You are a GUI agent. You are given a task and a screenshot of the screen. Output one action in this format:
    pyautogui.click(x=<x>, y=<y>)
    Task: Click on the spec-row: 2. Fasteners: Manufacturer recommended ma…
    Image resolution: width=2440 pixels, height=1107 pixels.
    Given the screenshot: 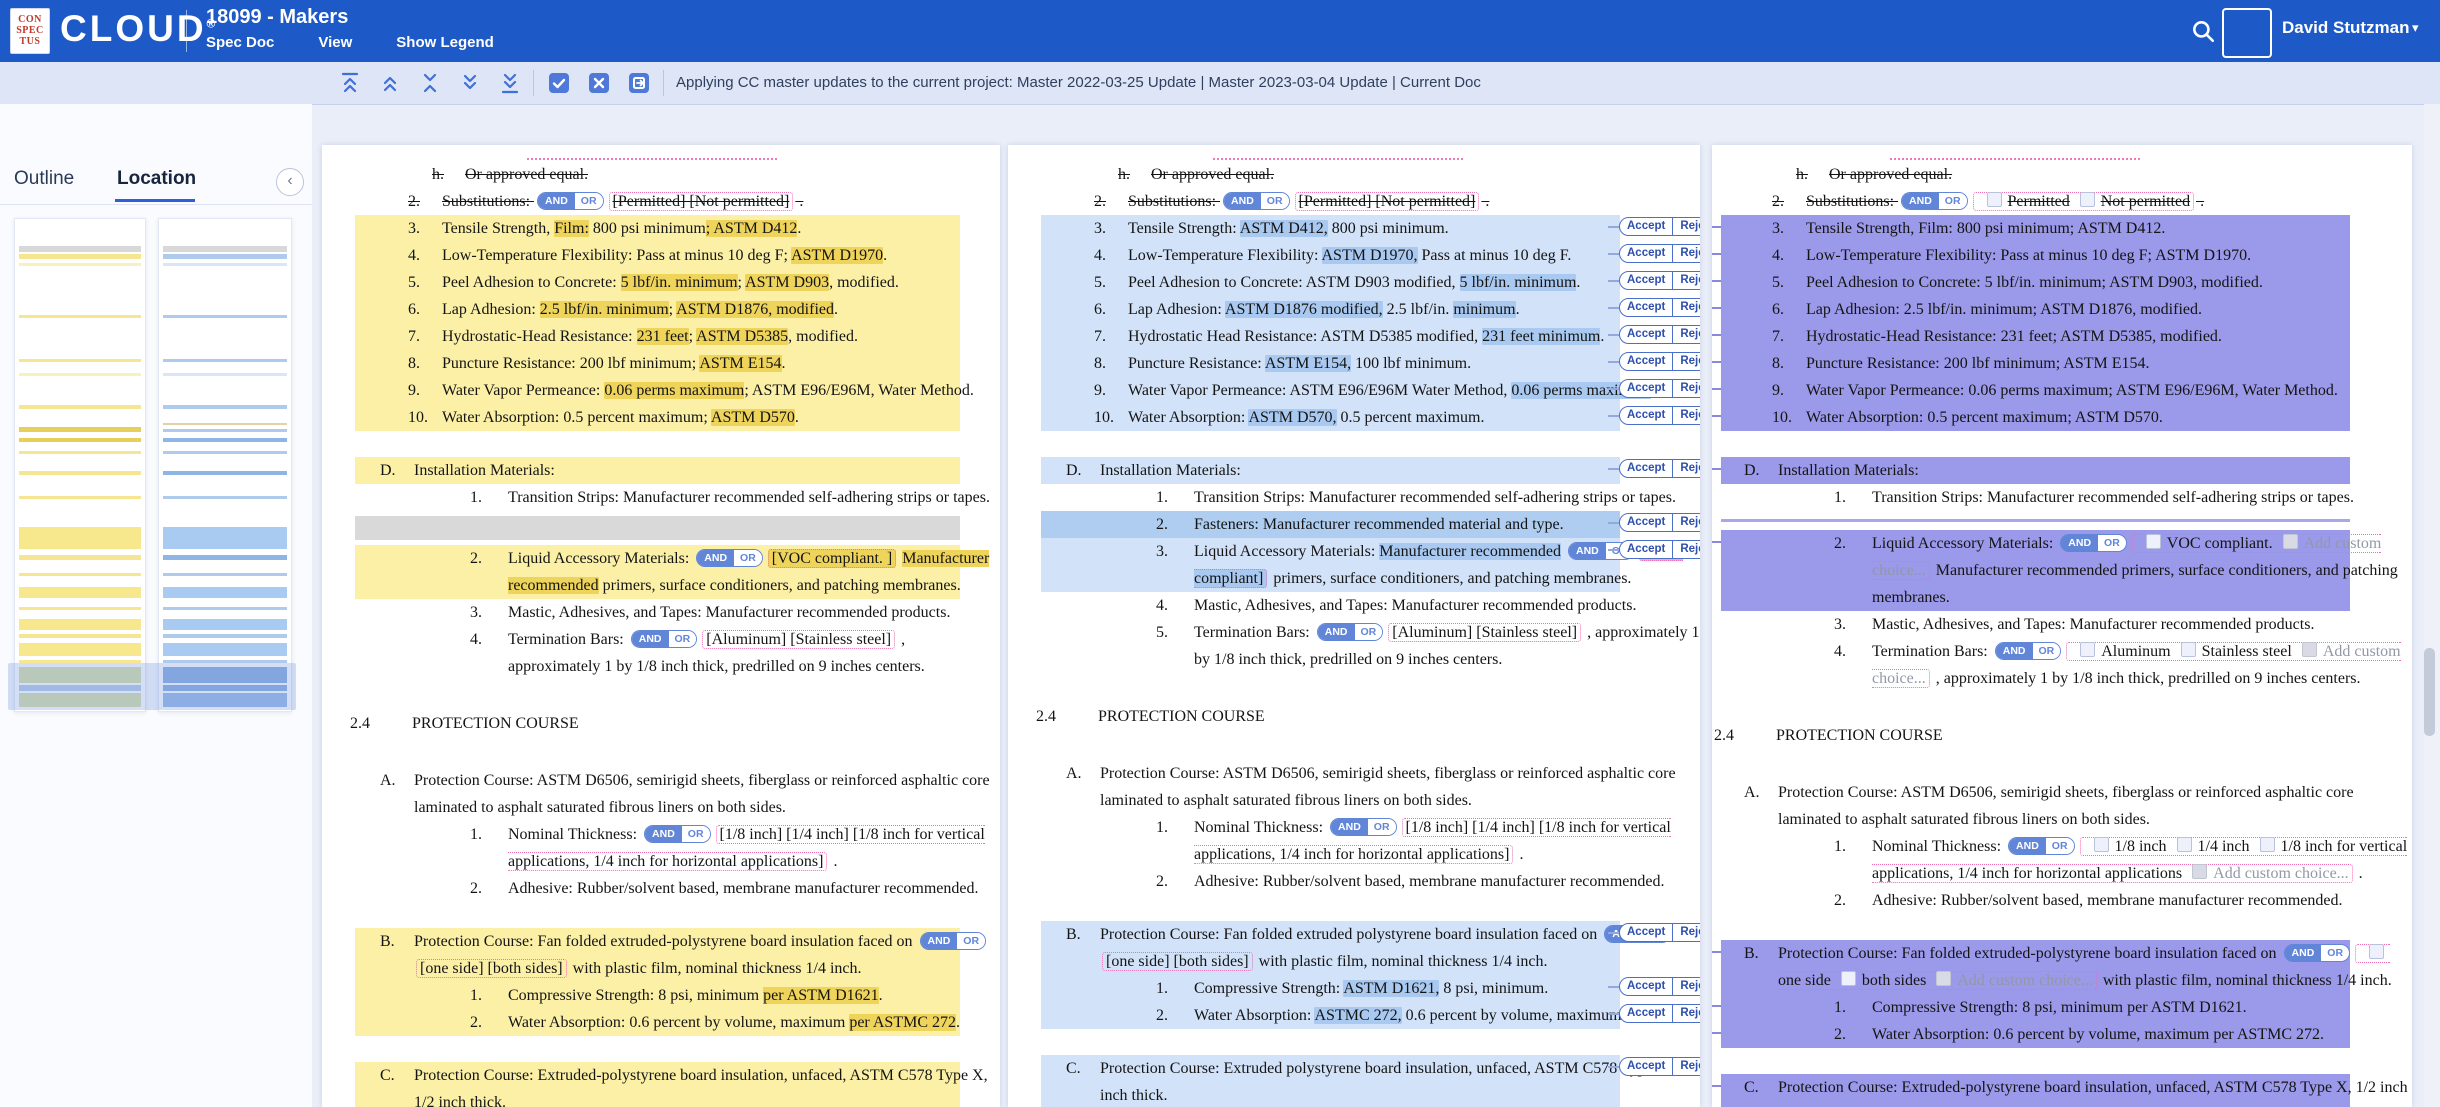 What is the action you would take?
    pyautogui.click(x=1354, y=524)
    